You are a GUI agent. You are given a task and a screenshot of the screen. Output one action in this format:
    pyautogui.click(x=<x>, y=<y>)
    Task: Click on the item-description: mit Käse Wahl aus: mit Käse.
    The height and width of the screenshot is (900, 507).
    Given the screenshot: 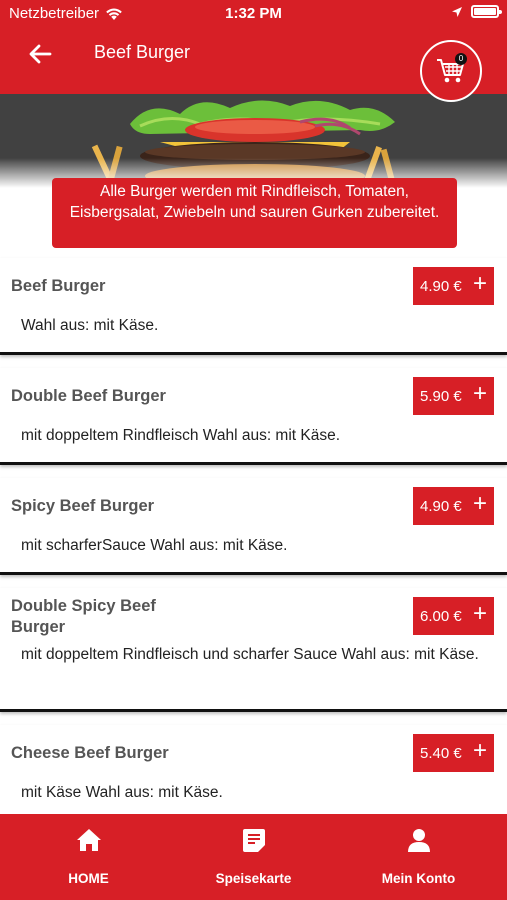 What is the action you would take?
    pyautogui.click(x=122, y=792)
    